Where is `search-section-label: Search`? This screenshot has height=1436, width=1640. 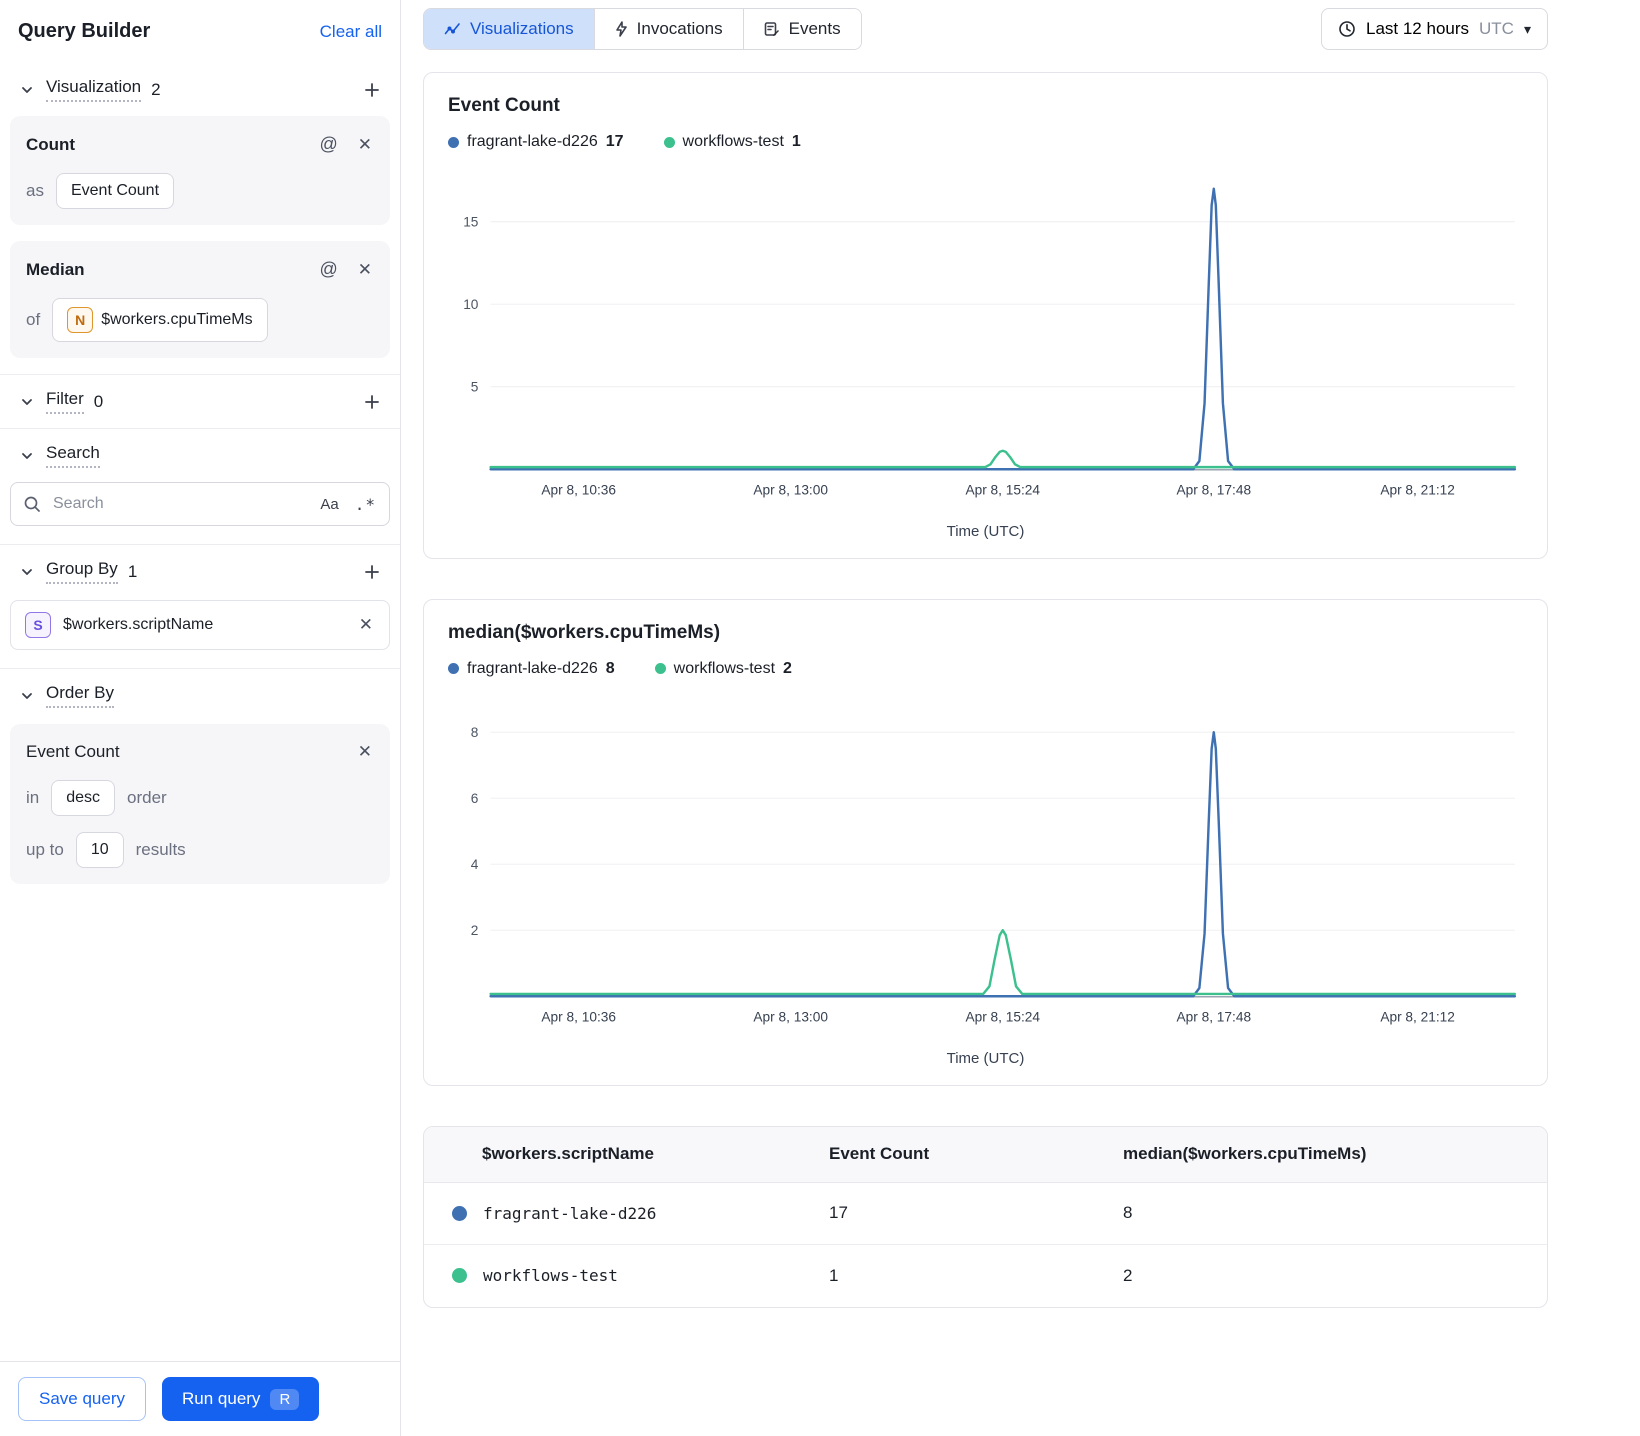
search-section-label: Search is located at coordinates (73, 455).